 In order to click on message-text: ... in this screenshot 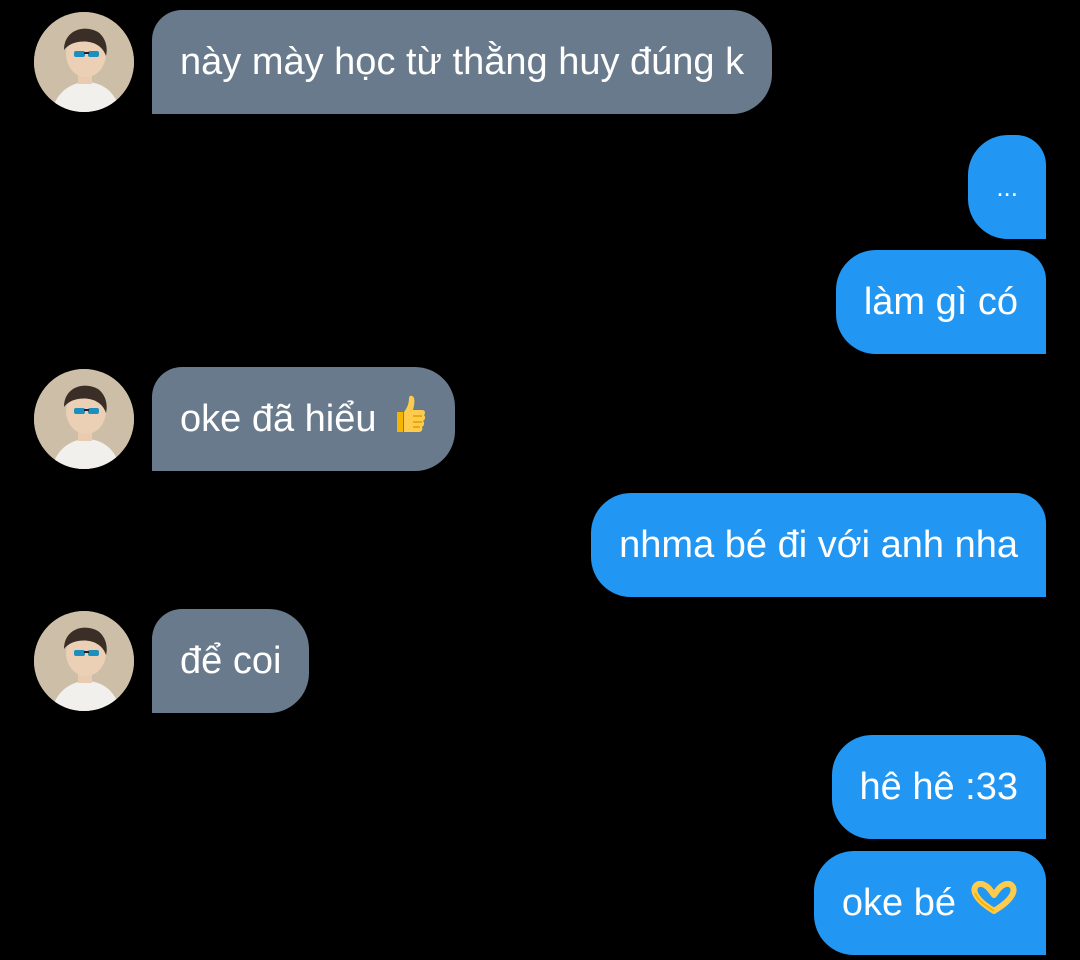, I will do `click(1007, 186)`.